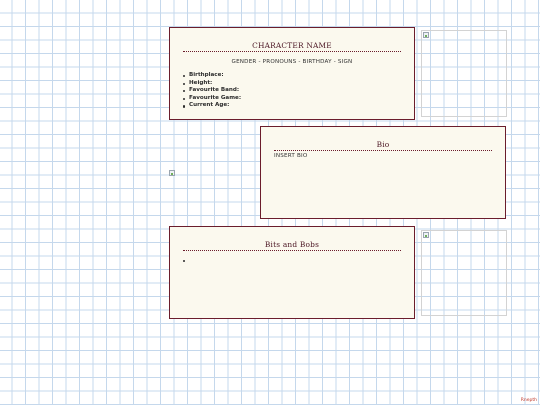  Describe the element at coordinates (212, 84) in the screenshot. I see `fact-height: Height:` at that location.